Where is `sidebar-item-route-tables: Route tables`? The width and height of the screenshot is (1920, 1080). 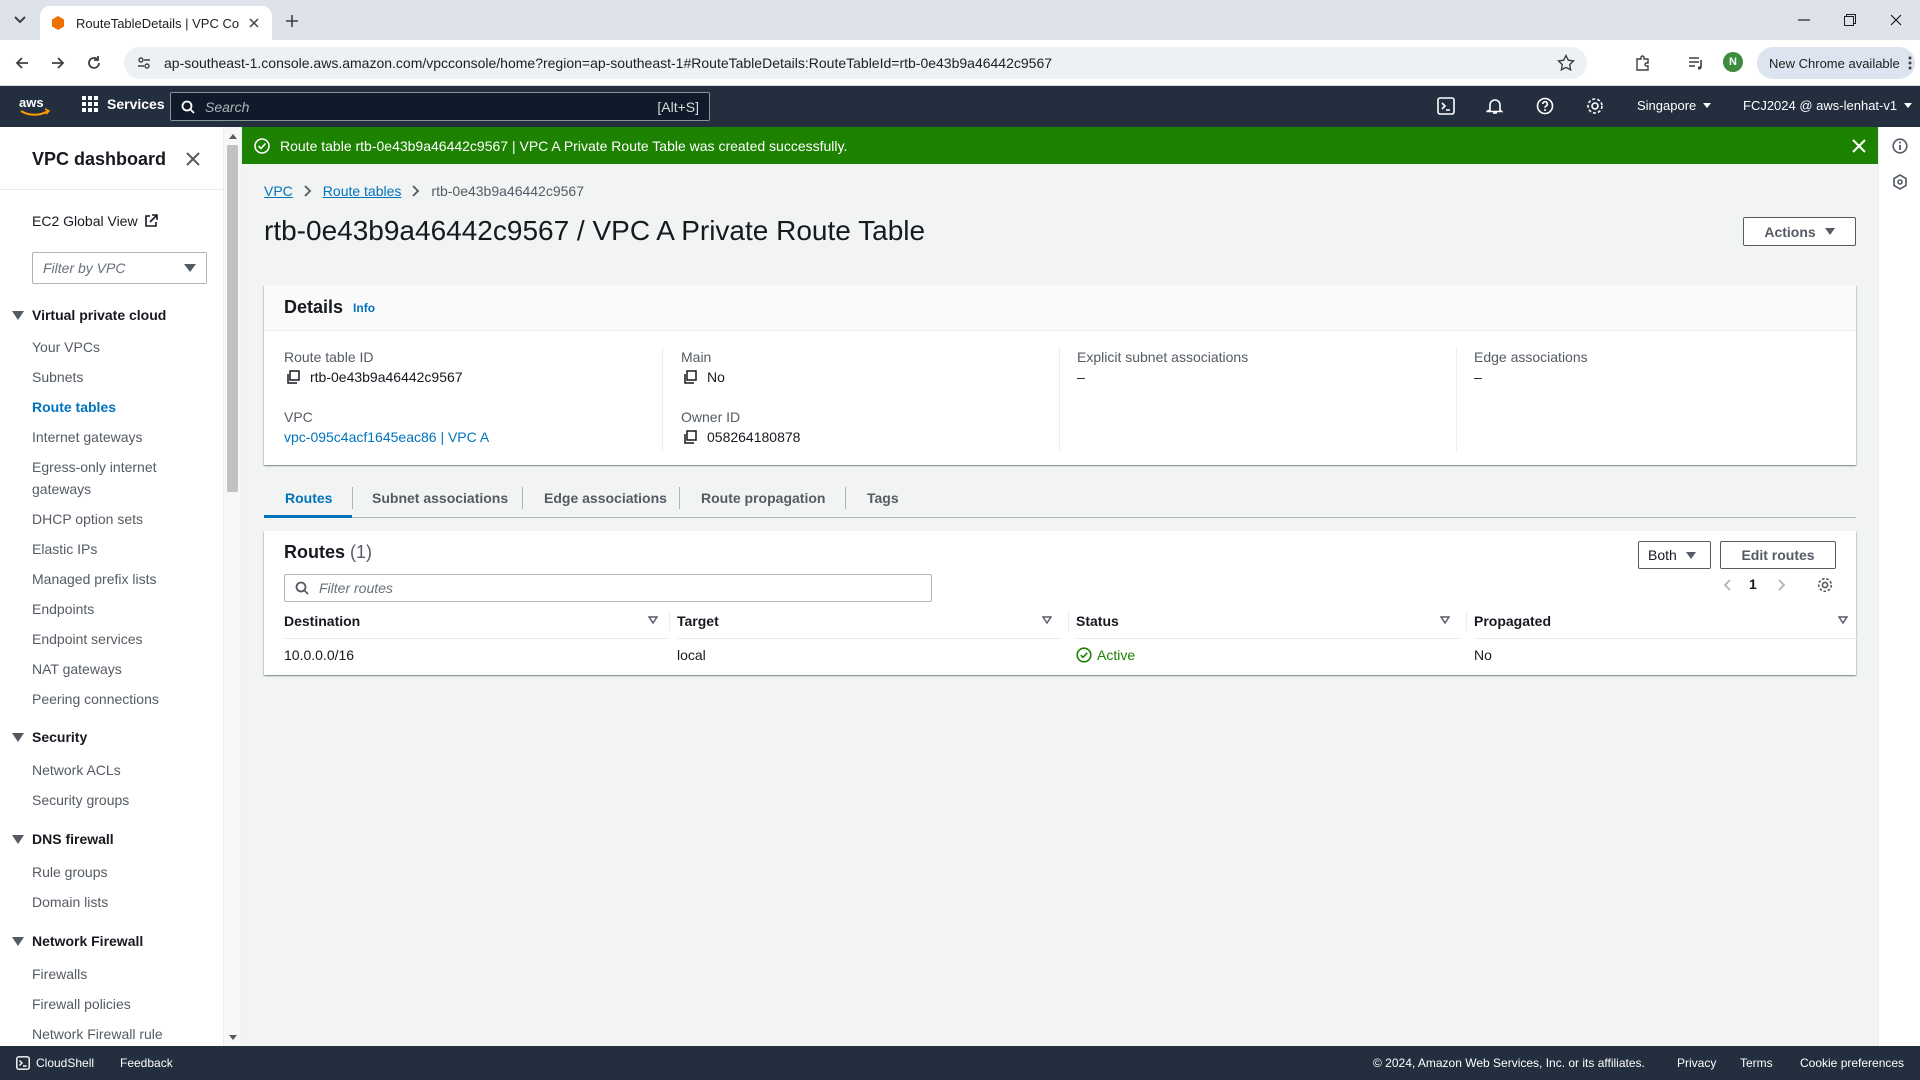 sidebar-item-route-tables: Route tables is located at coordinates (107, 407).